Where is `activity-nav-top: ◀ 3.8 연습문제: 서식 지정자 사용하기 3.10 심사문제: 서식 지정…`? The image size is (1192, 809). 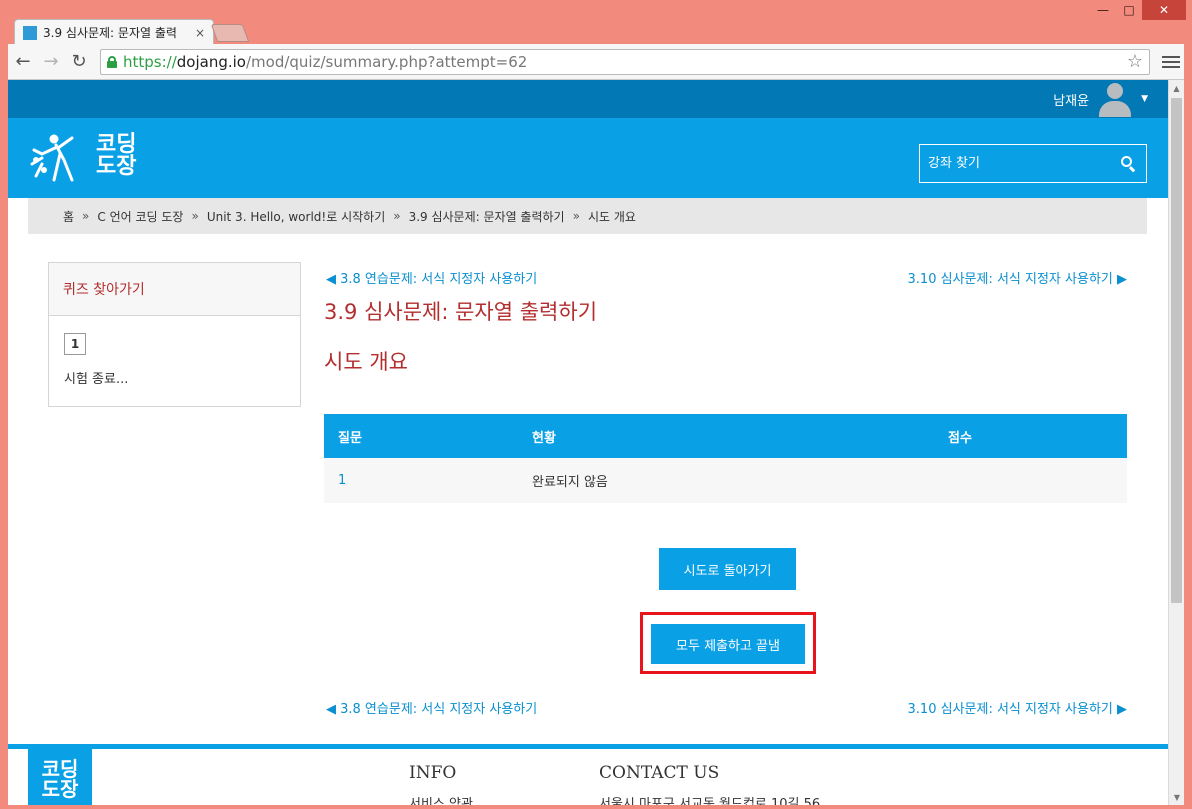
activity-nav-top: ◀ 3.8 연습문제: 서식 지정자 사용하기 3.10 심사문제: 서식 지정… is located at coordinates (725, 277).